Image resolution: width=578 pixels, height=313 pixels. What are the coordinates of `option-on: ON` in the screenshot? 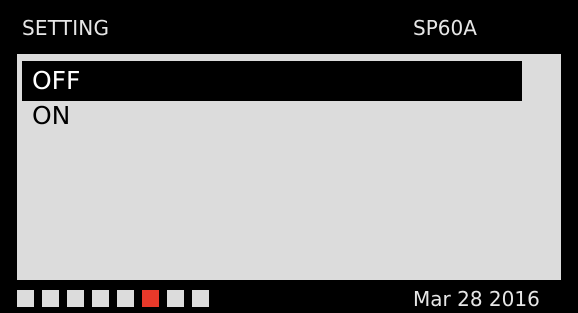 It's located at (272, 116).